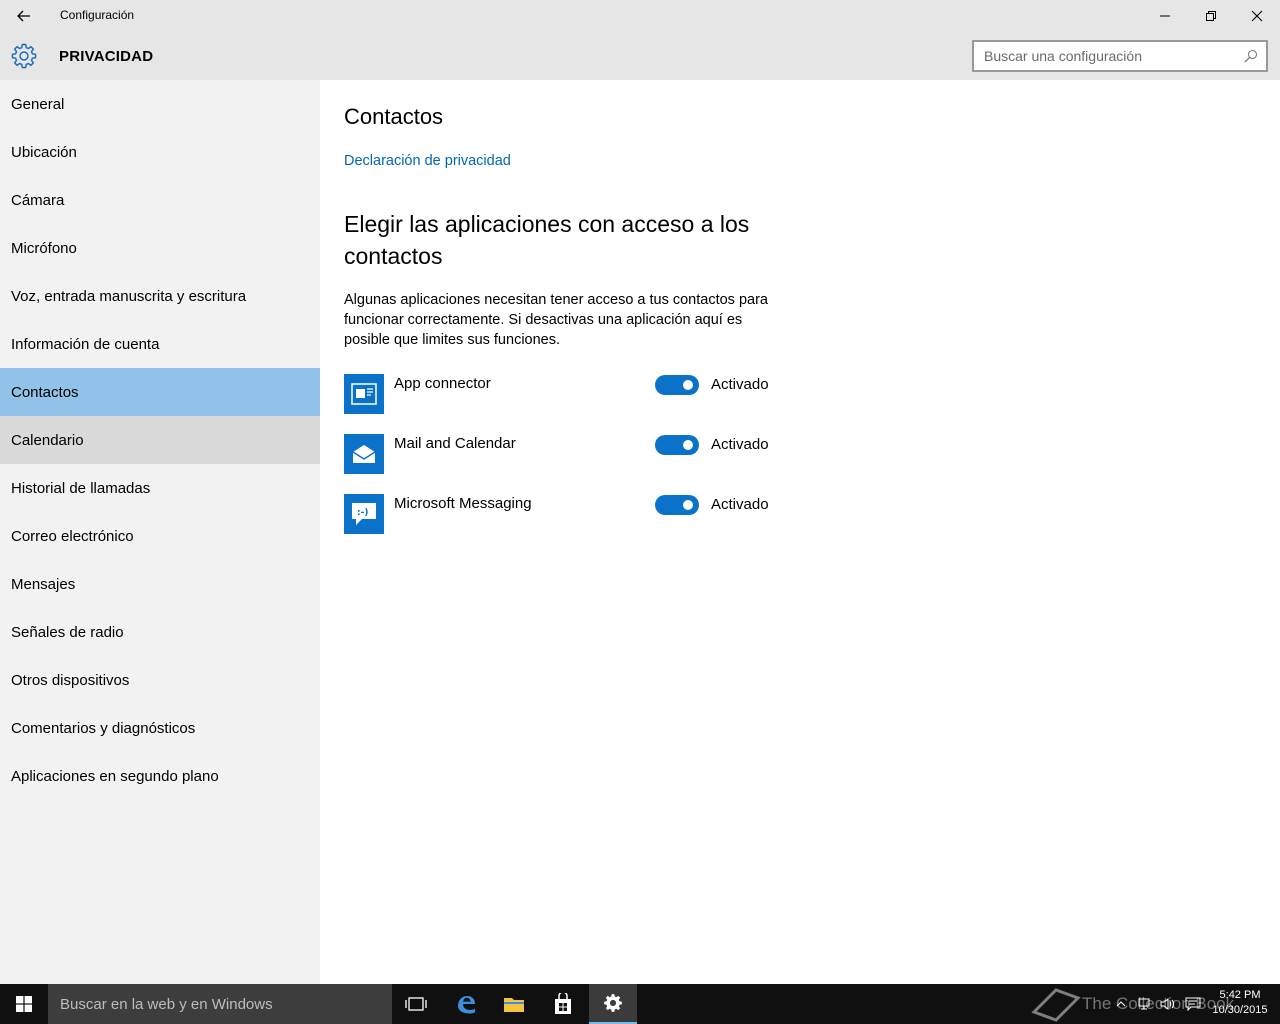 This screenshot has height=1024, width=1280. What do you see at coordinates (1056, 1005) in the screenshot?
I see `book-icon` at bounding box center [1056, 1005].